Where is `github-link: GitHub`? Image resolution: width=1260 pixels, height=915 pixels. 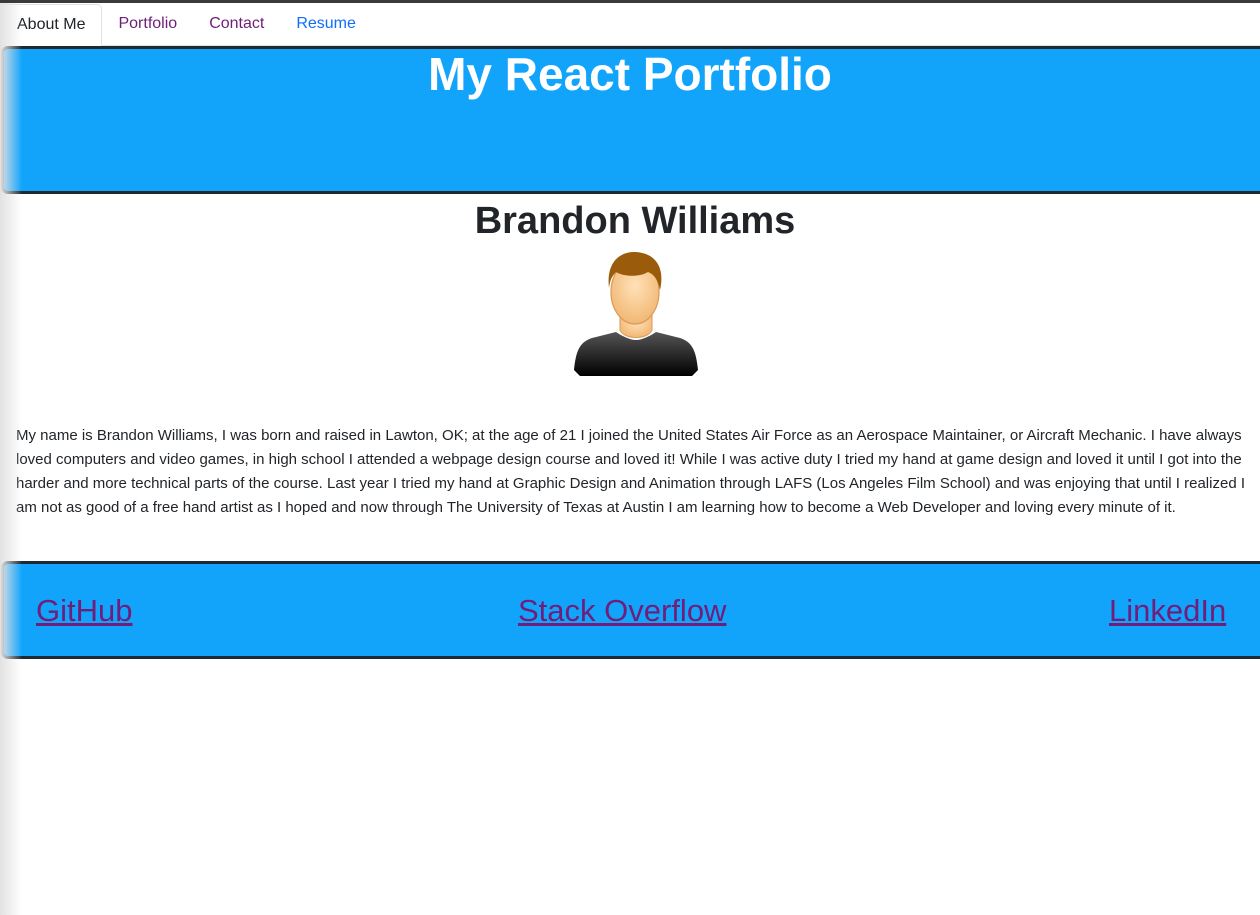 github-link: GitHub is located at coordinates (84, 611).